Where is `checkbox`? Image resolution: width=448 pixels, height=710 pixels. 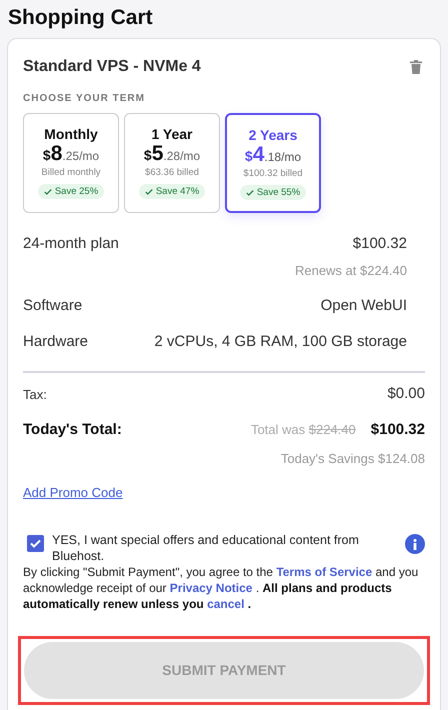
checkbox is located at coordinates (35, 543).